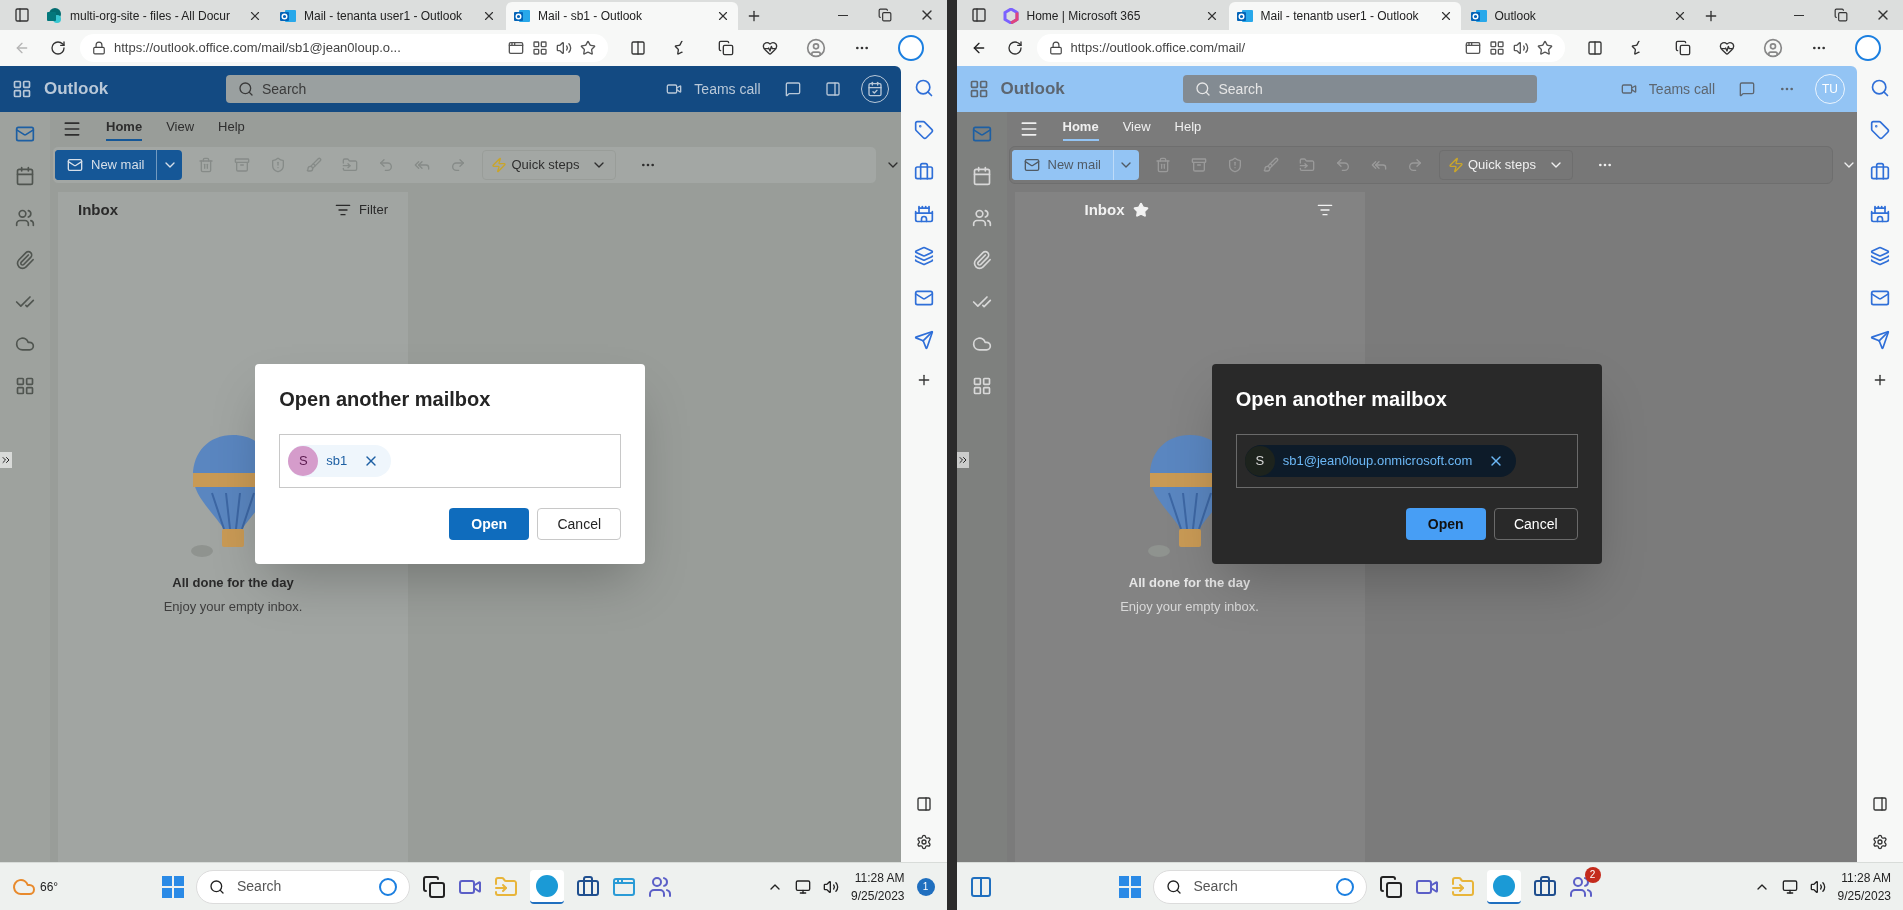 This screenshot has height=910, width=1903. Describe the element at coordinates (1380, 461) in the screenshot. I see `recipient-chip: S sb1@jean0loup.onmicrosoft.com` at that location.